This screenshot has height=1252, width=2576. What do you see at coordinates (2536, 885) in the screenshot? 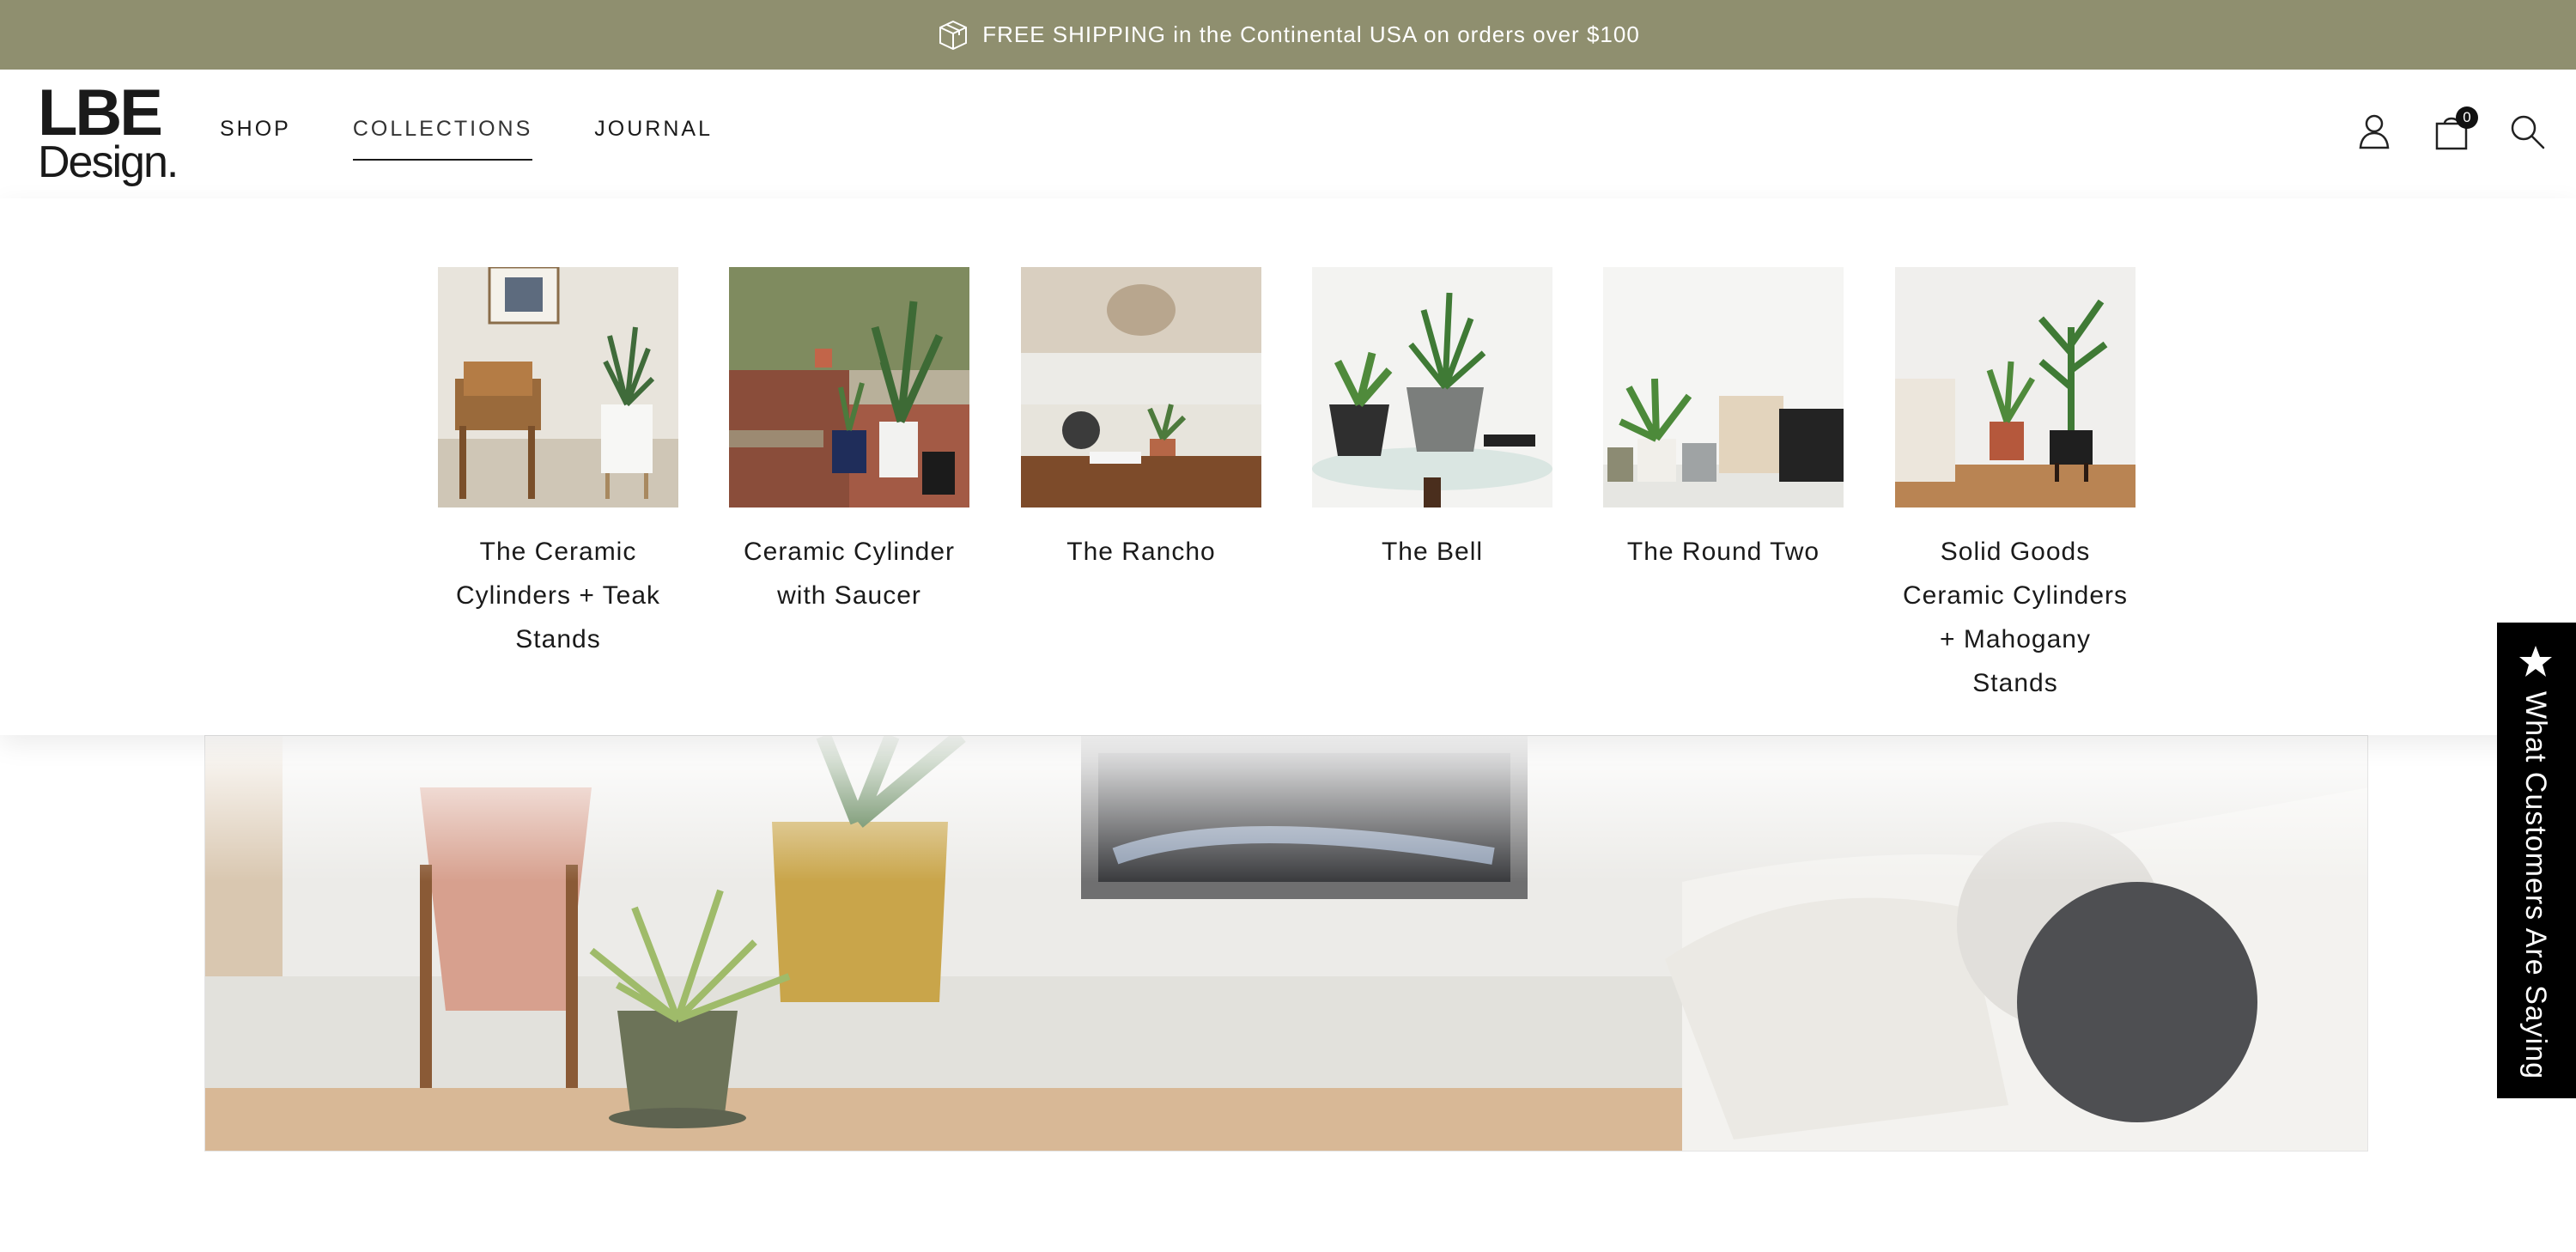
I see `reviews-tab-label: What Customers Are Saying` at bounding box center [2536, 885].